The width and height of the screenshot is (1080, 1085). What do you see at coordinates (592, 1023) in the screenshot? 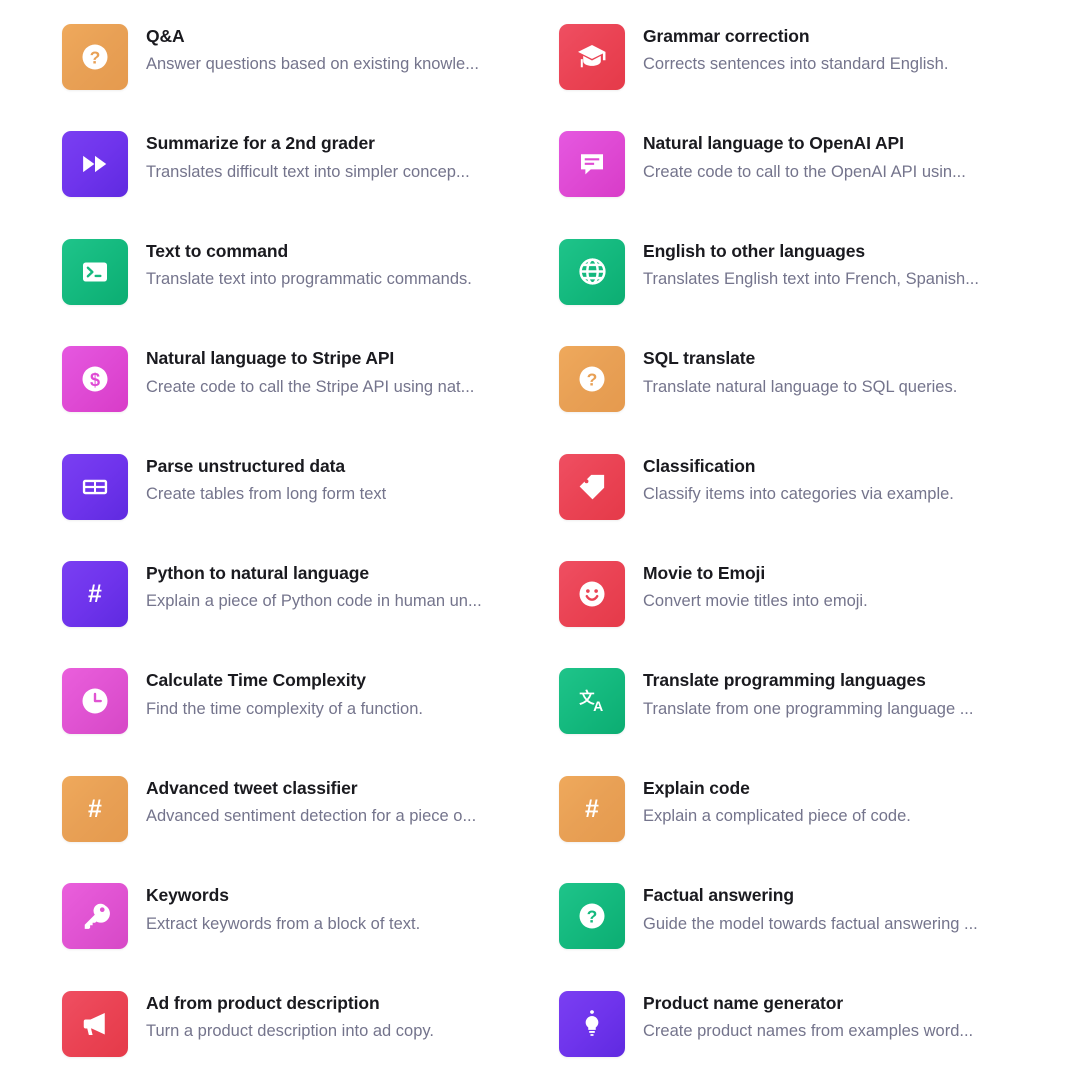
I see `lightbulb-icon` at bounding box center [592, 1023].